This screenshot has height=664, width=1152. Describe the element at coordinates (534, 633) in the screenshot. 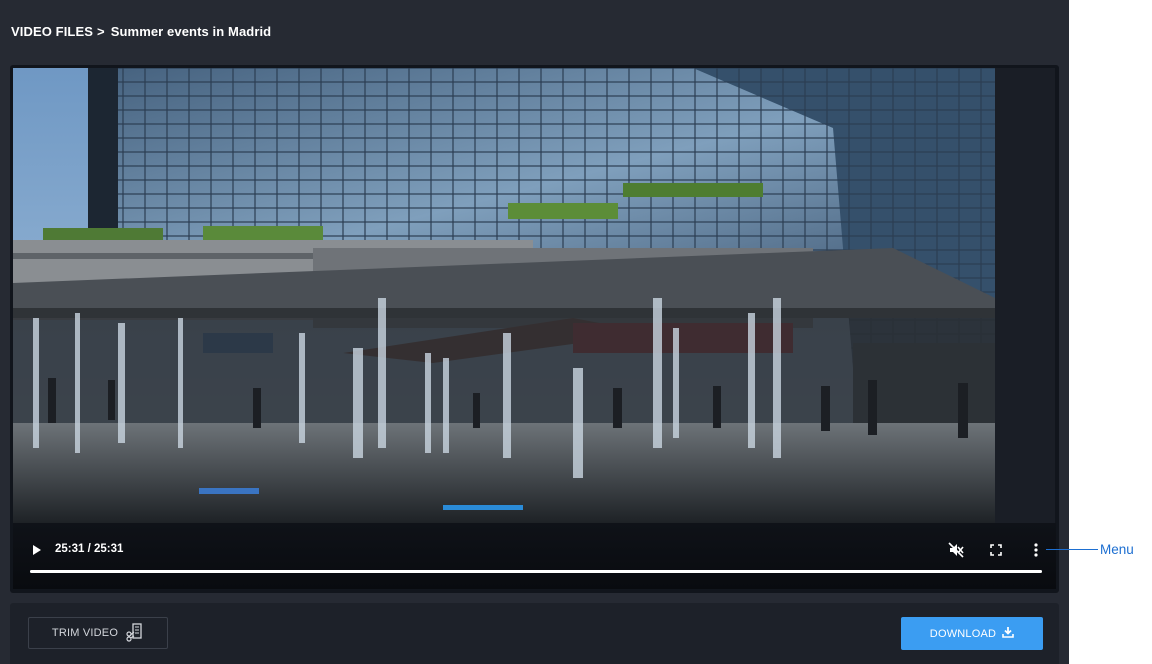

I see `action-bar: TRIM VIDEO DOWNLOAD` at that location.